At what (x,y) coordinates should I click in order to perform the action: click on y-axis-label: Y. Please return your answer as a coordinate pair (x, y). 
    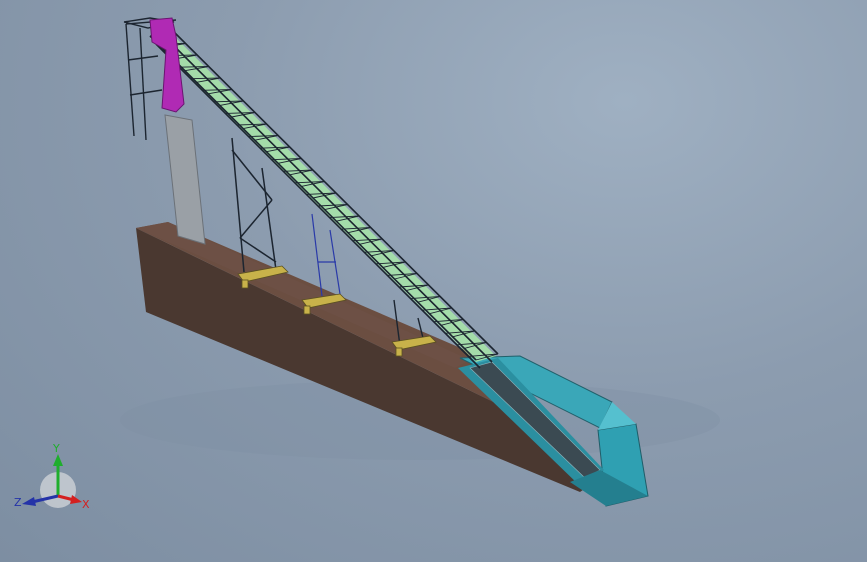
    Looking at the image, I should click on (56, 448).